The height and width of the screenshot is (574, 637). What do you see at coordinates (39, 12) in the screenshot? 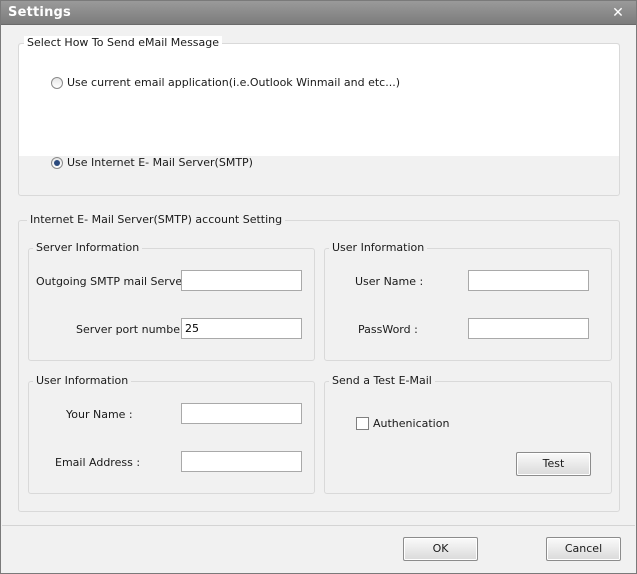
I see `window-title: Settings` at bounding box center [39, 12].